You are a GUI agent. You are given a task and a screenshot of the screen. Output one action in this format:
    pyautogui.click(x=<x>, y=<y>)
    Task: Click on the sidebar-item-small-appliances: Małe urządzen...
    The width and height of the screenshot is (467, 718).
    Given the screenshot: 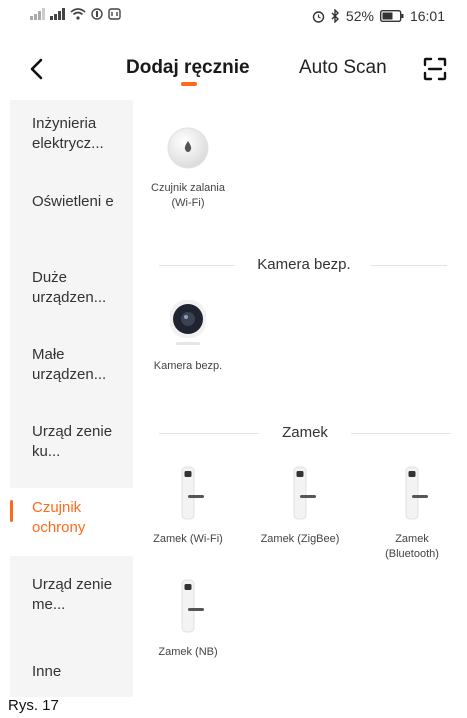 What is the action you would take?
    pyautogui.click(x=71, y=375)
    